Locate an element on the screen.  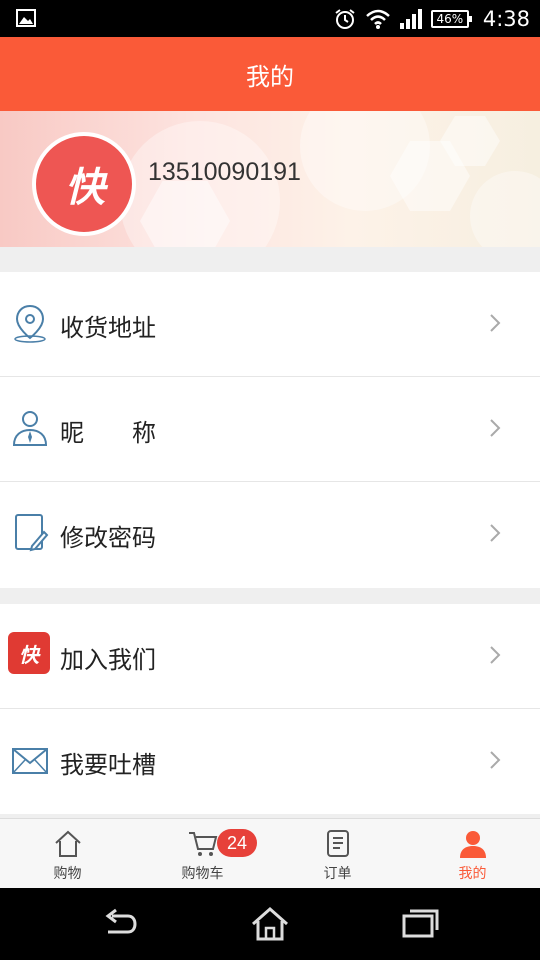
menu-label: 我要吐槽 is located at coordinates (108, 765).